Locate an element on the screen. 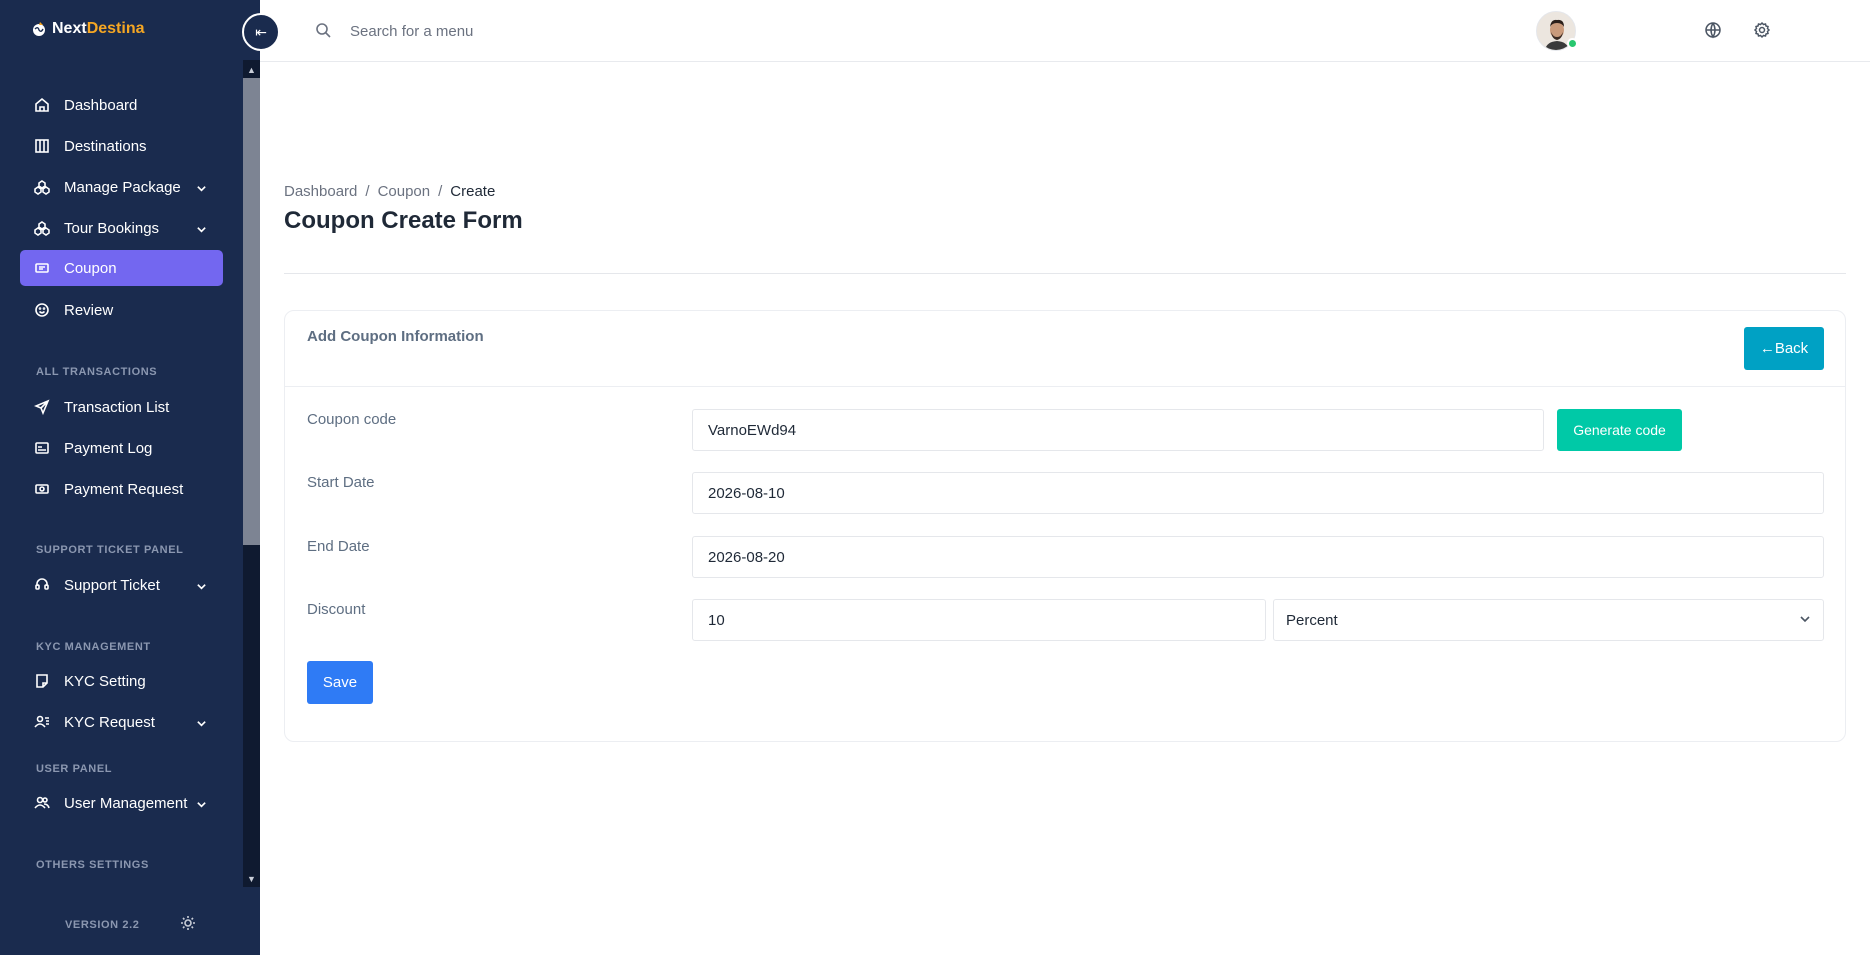 The height and width of the screenshot is (955, 1870). users-icon is located at coordinates (42, 803).